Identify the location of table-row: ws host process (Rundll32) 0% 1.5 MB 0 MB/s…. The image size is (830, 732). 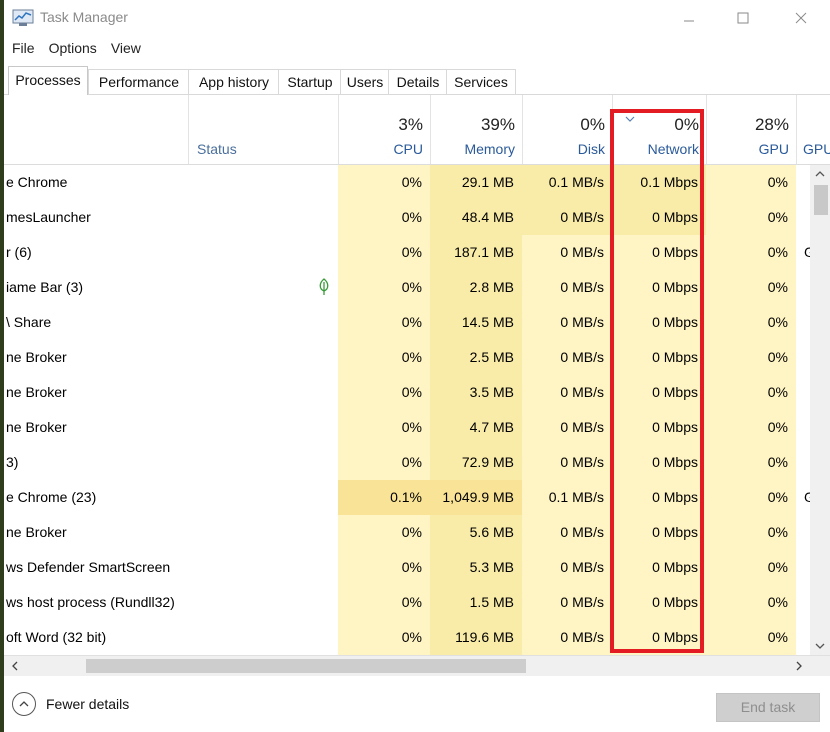
(407, 602).